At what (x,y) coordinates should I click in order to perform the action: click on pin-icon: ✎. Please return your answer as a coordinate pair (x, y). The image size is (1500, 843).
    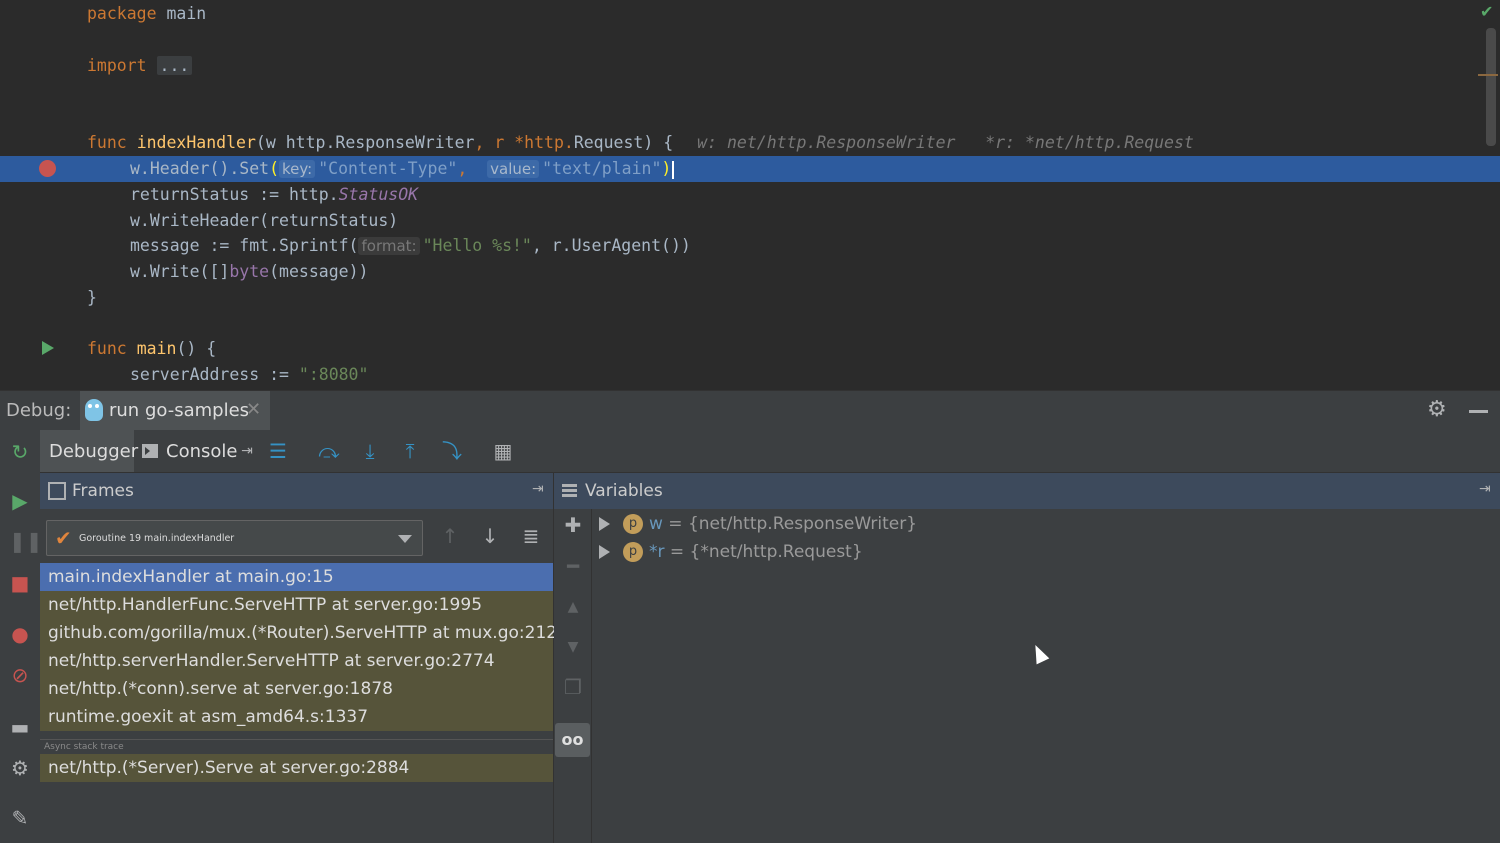
    Looking at the image, I should click on (20, 818).